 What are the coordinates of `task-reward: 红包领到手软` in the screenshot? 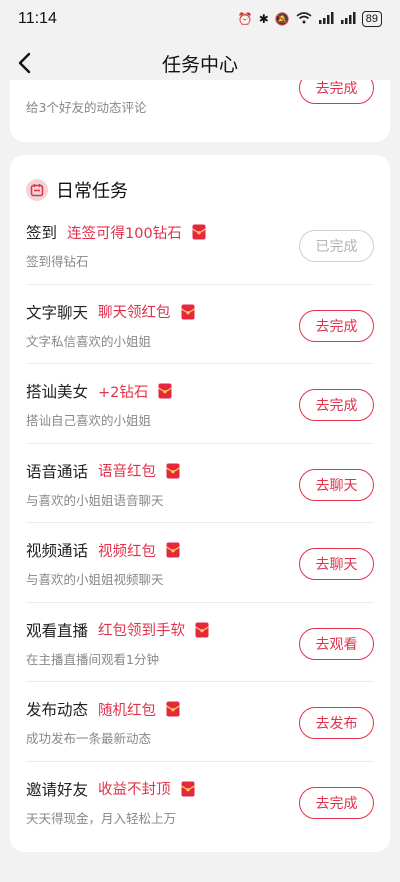 It's located at (142, 631).